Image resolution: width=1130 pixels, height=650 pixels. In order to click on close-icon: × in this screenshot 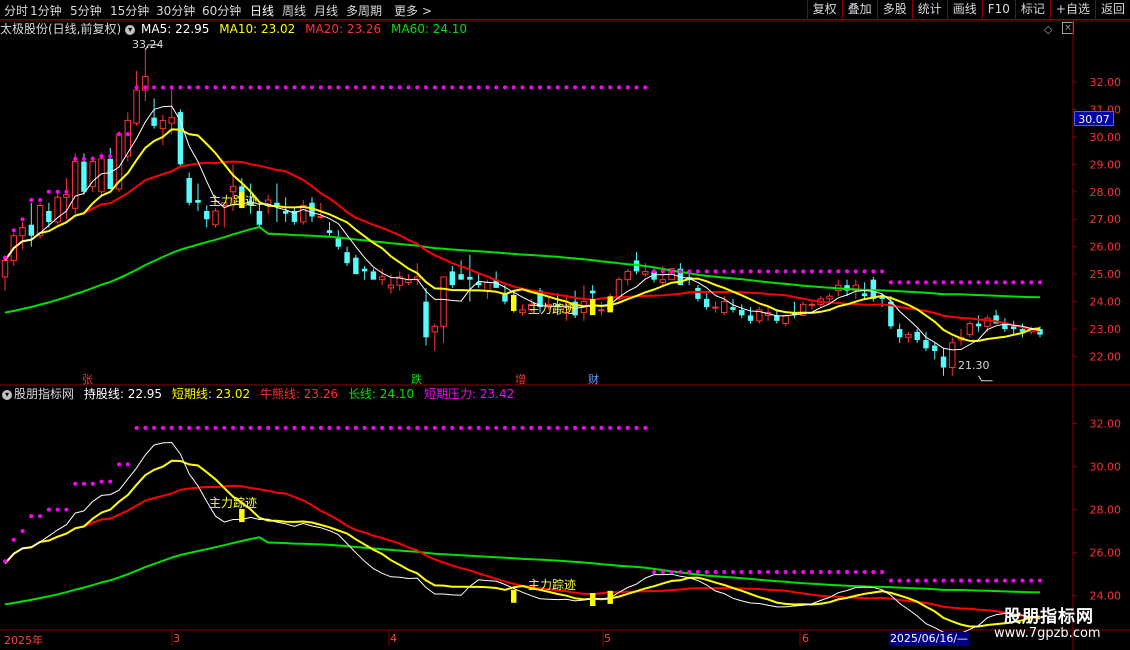, I will do `click(1068, 28)`.